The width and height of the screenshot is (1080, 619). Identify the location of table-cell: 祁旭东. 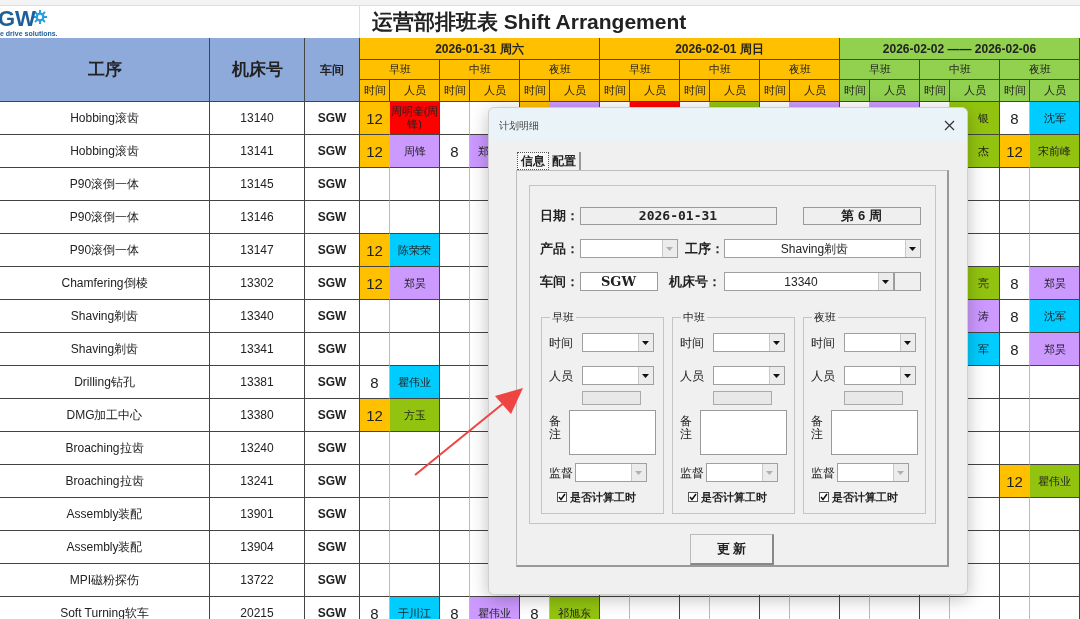
(575, 608).